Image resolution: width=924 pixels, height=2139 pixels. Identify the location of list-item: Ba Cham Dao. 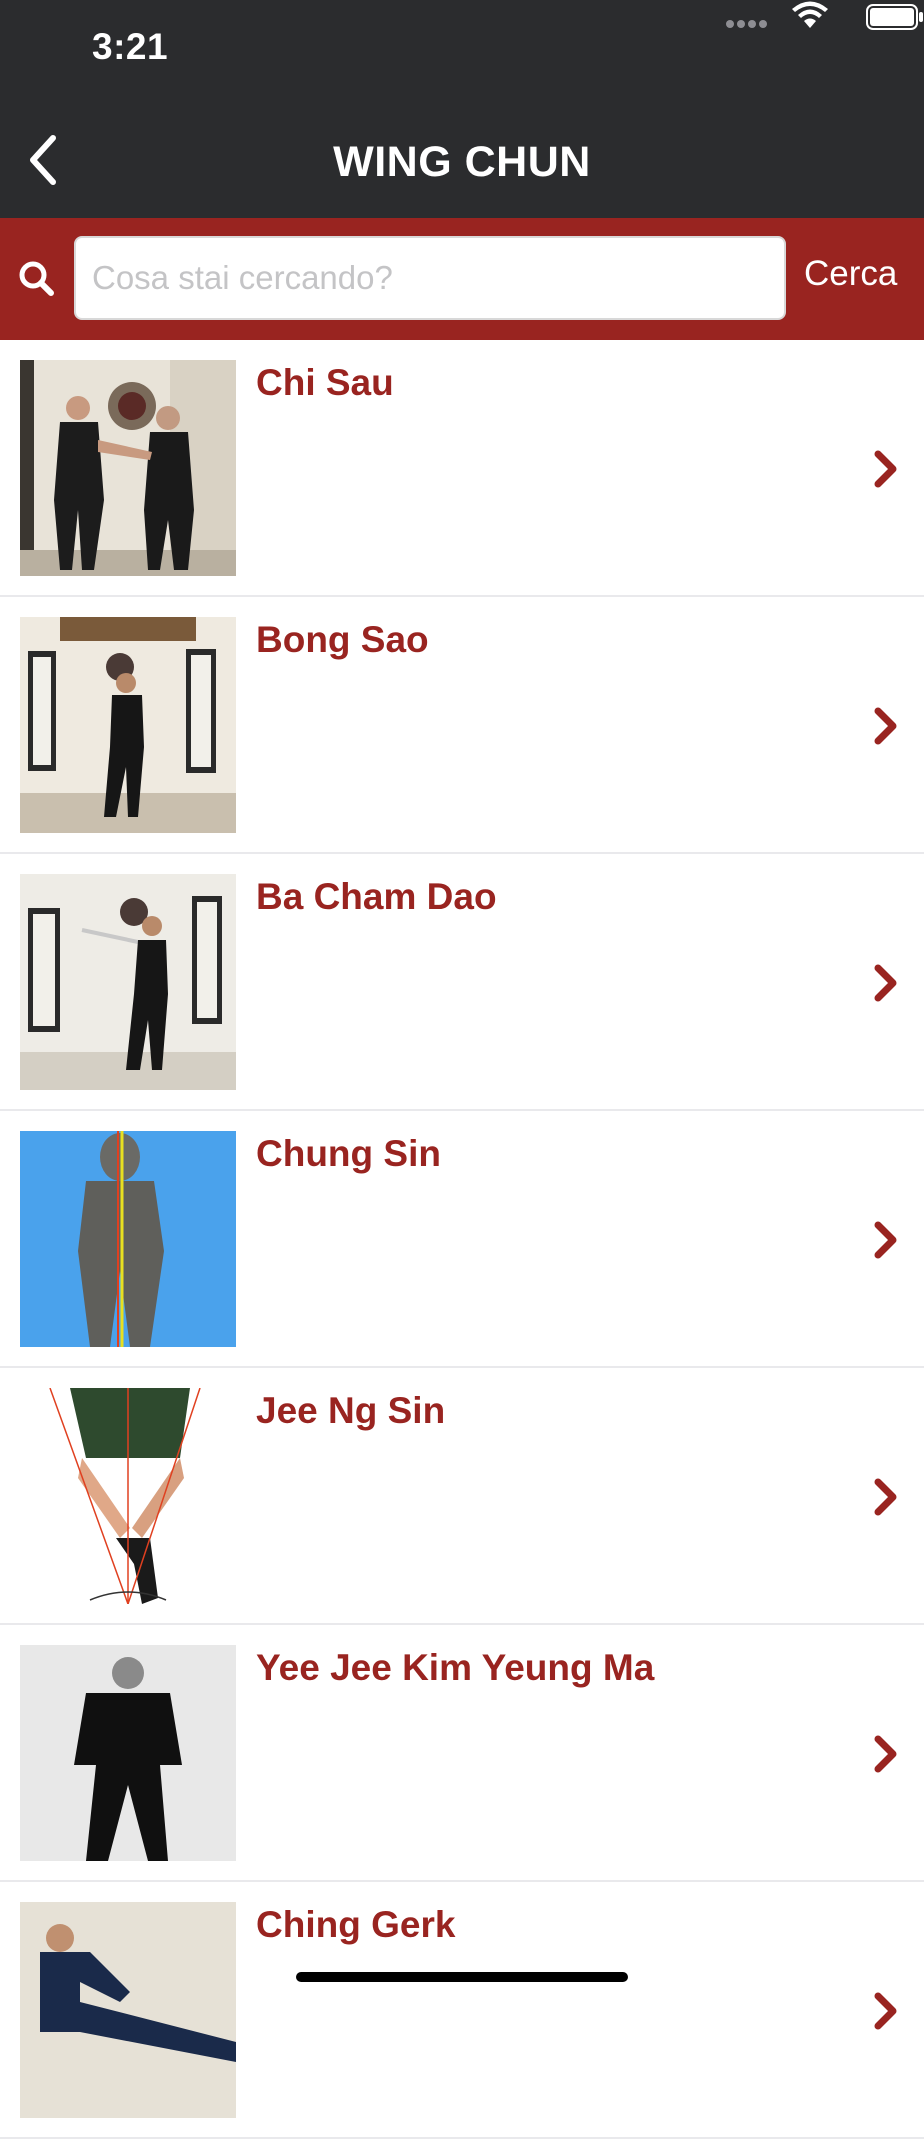
(462, 982).